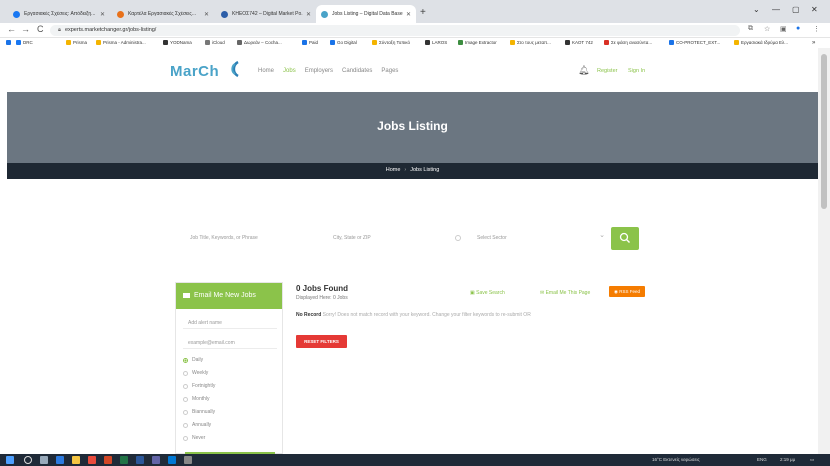 The height and width of the screenshot is (466, 830). I want to click on nav-pages: Pages, so click(389, 71).